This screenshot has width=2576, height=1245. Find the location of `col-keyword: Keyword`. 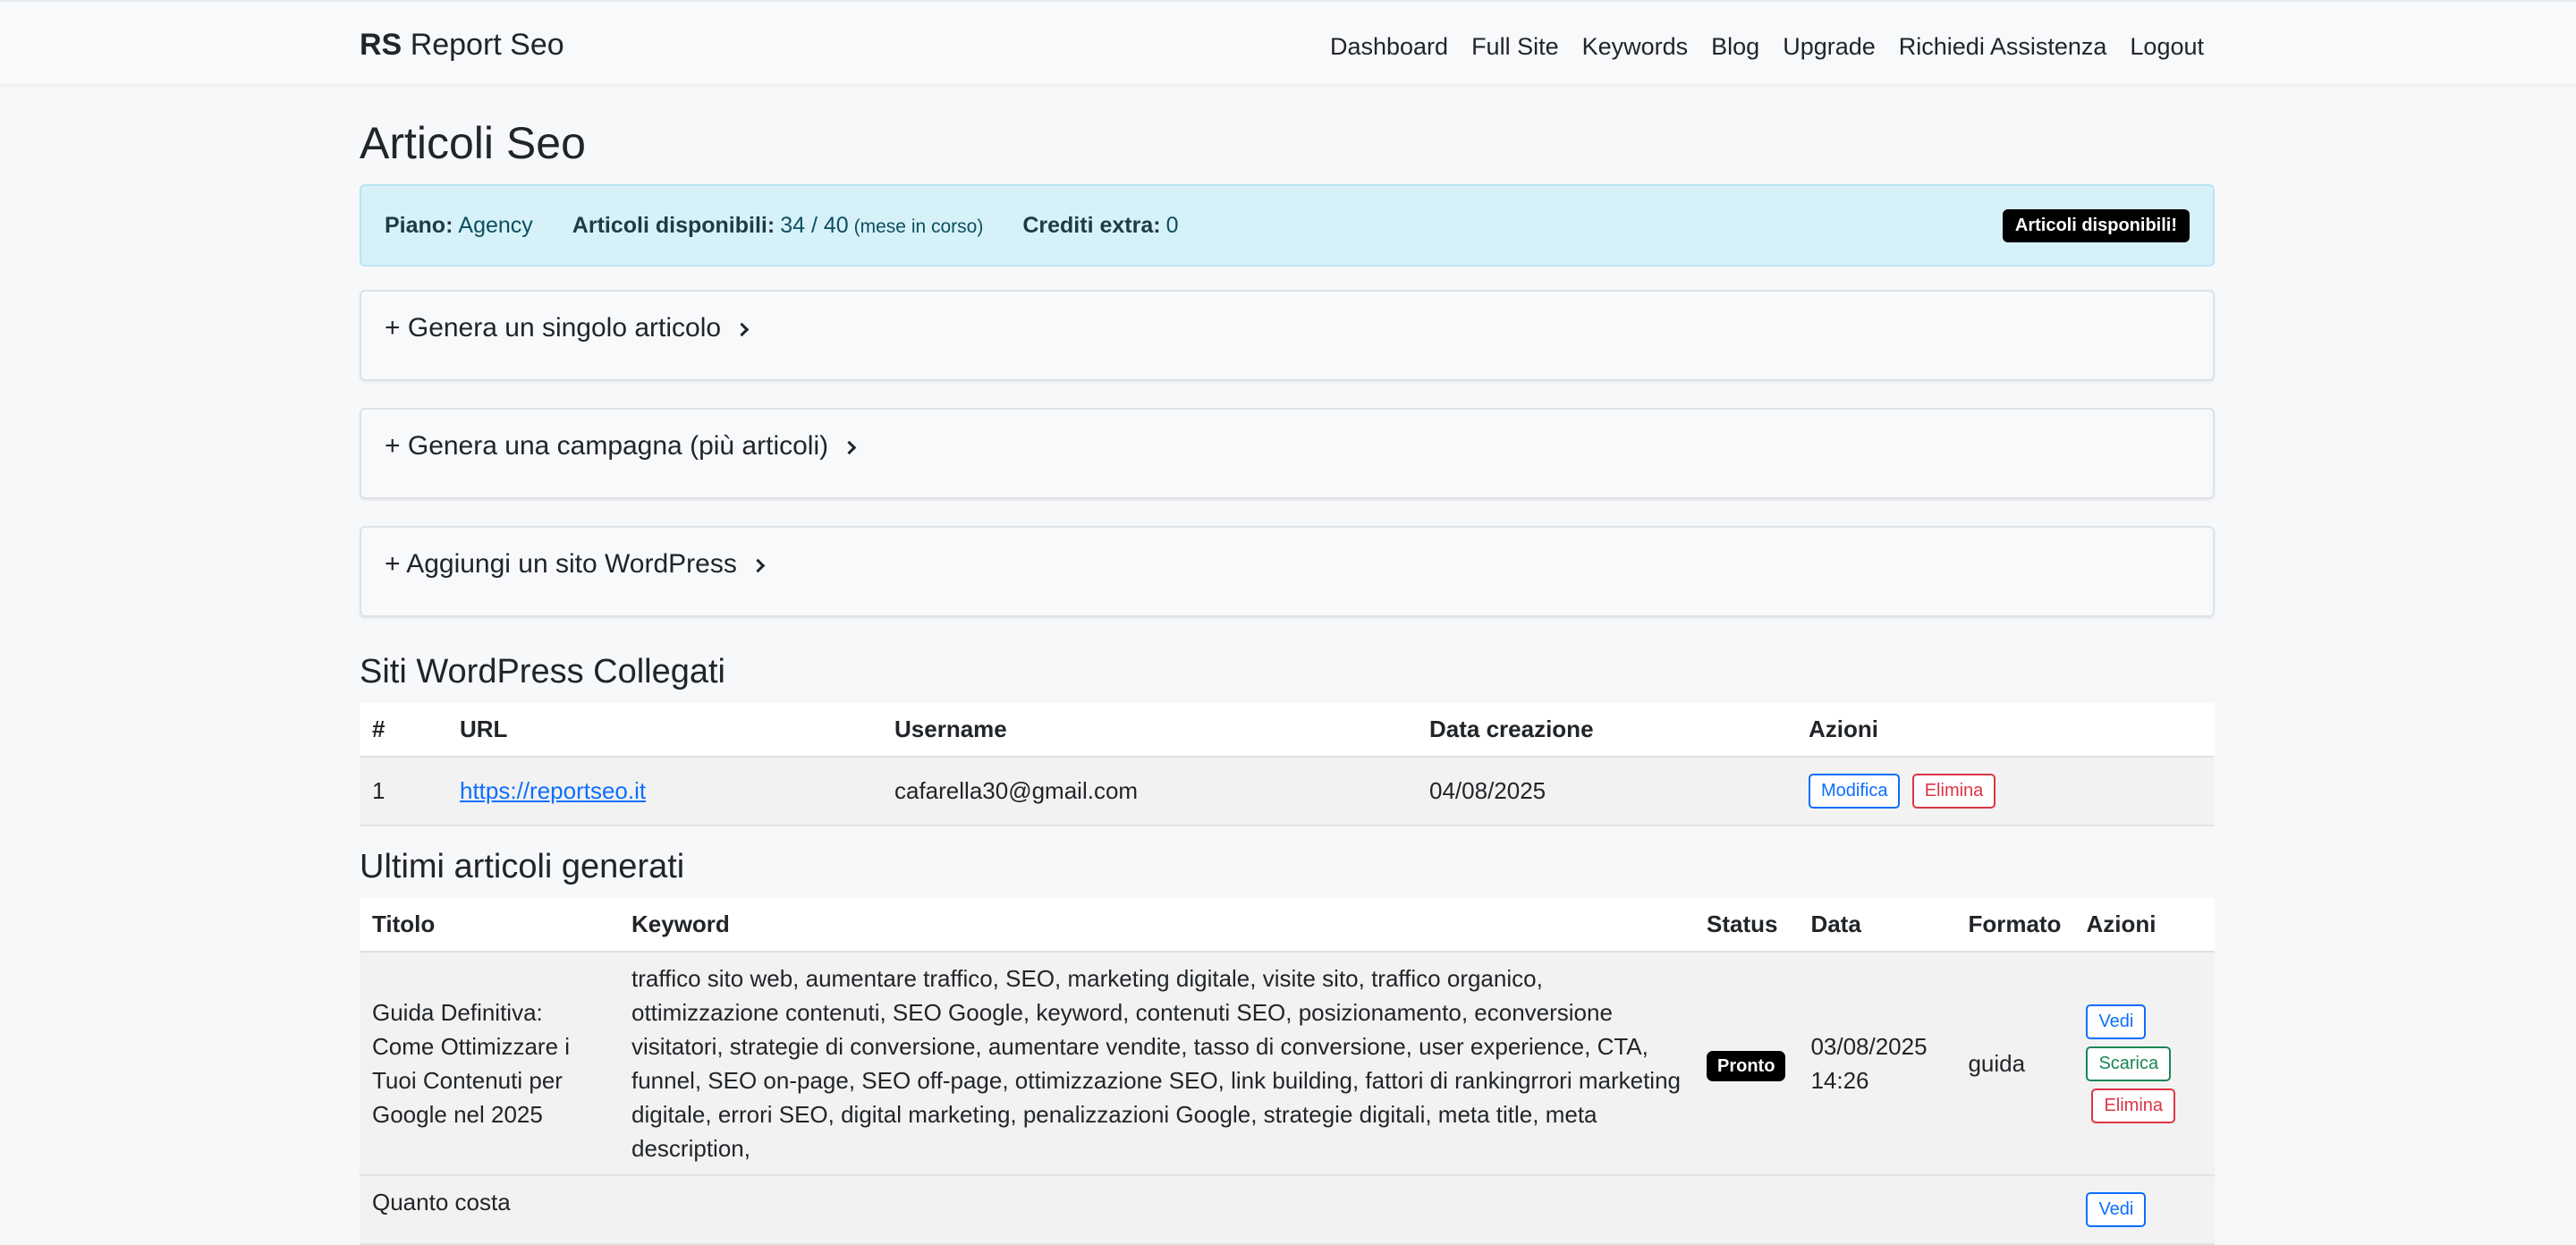

col-keyword: Keyword is located at coordinates (1156, 926).